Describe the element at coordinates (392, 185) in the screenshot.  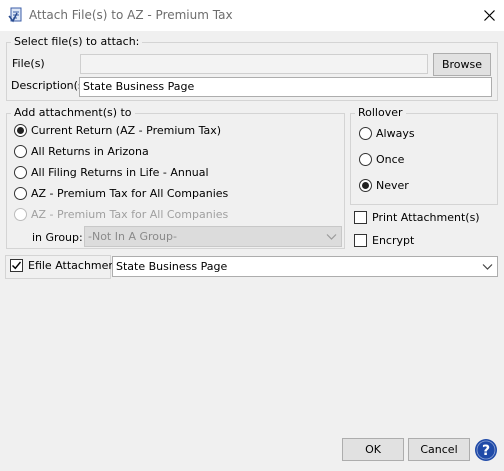
I see `radio-label: Never` at that location.